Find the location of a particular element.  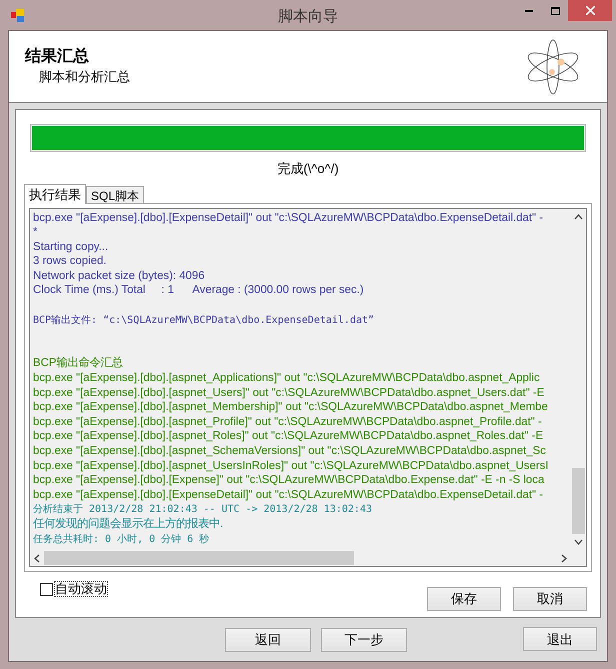

log-line: 分析结束于 2013/2/28 21:02:43 -- UTC -> 2013/2/28 13:02:43 is located at coordinates (202, 510).